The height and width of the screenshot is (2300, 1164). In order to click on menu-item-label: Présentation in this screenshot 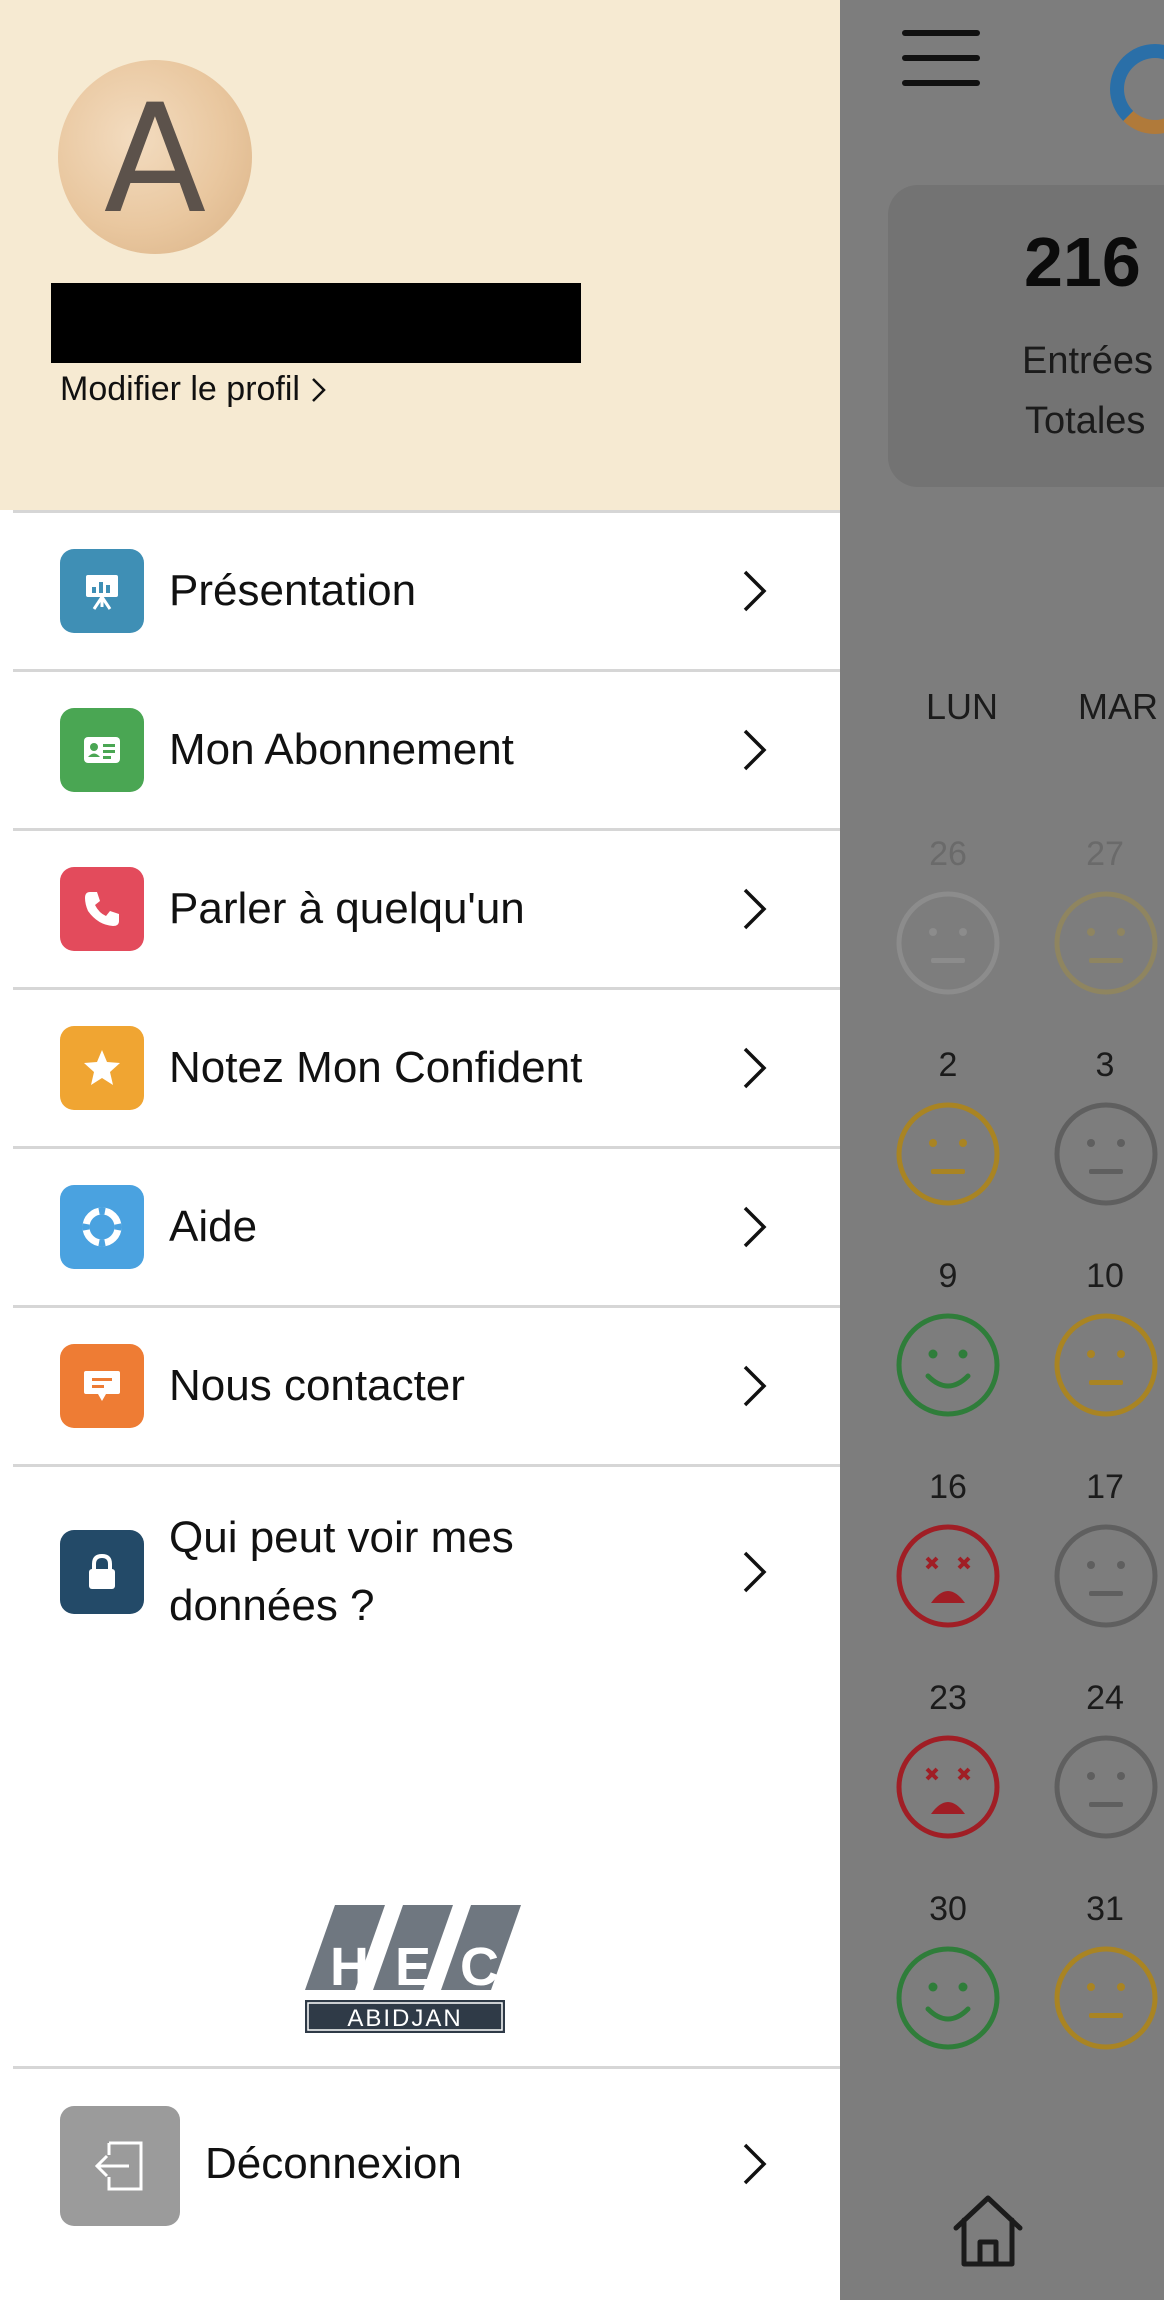, I will do `click(293, 590)`.